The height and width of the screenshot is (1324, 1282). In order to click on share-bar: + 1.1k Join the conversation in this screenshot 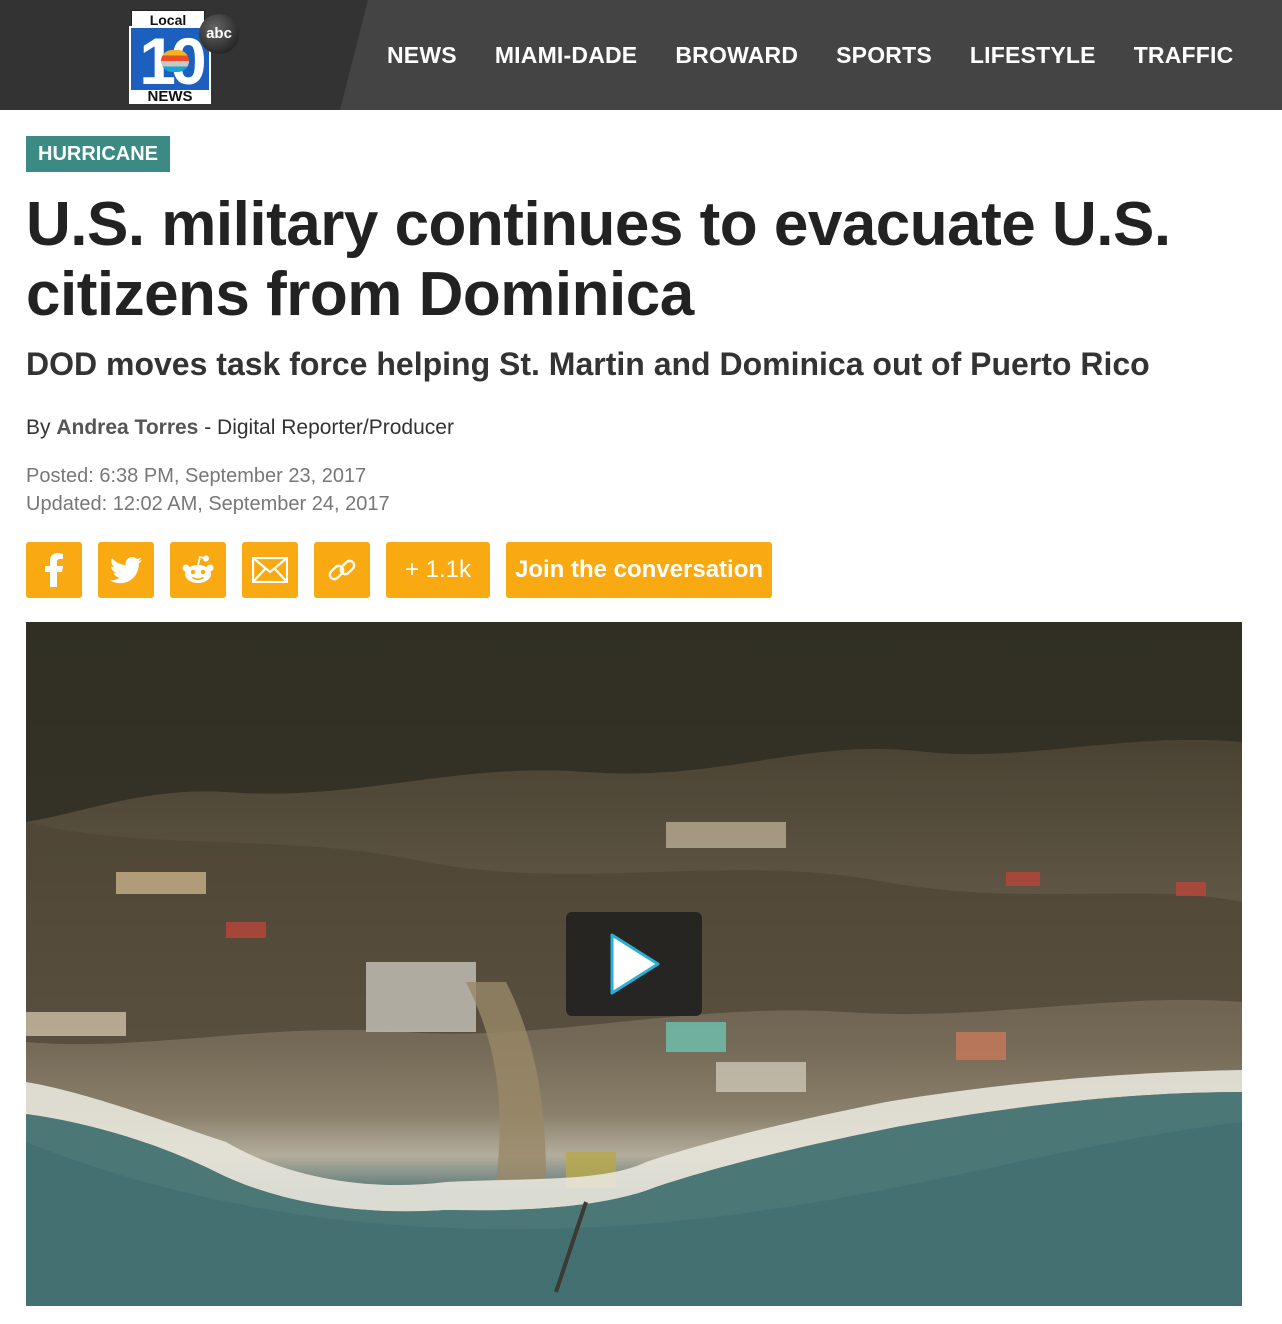, I will do `click(399, 570)`.